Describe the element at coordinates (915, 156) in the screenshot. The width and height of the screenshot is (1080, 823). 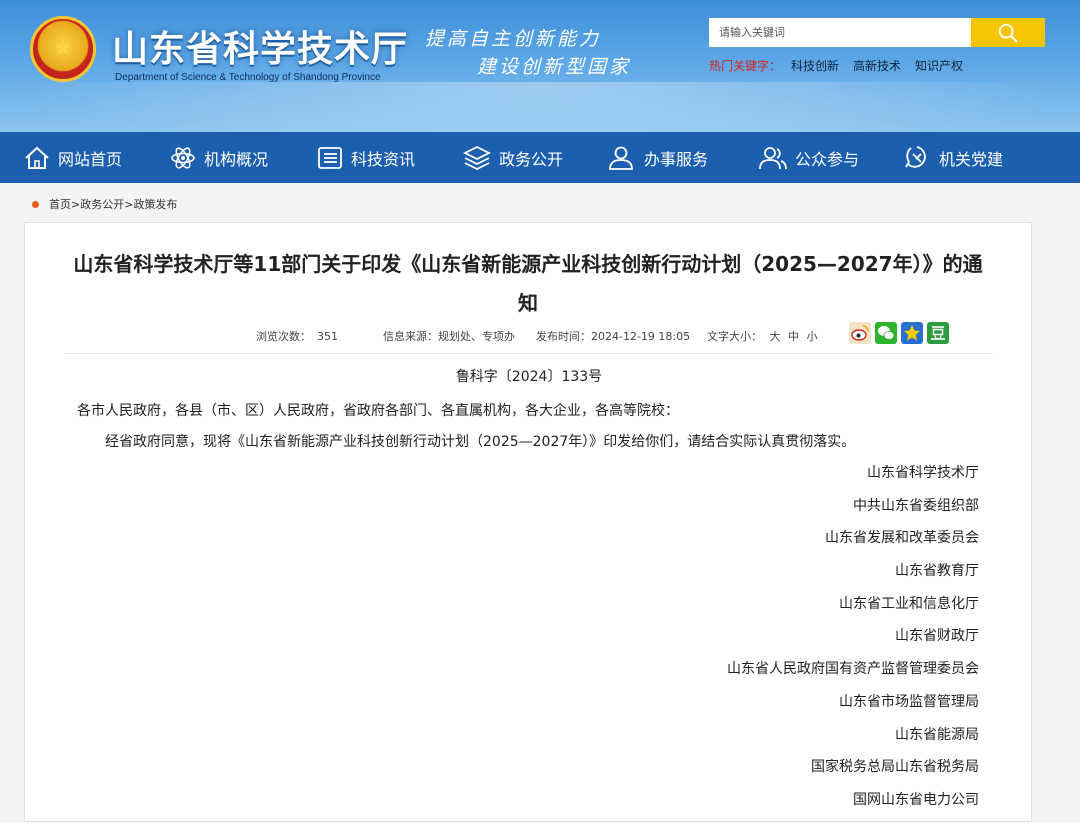
I see `party-icon` at that location.